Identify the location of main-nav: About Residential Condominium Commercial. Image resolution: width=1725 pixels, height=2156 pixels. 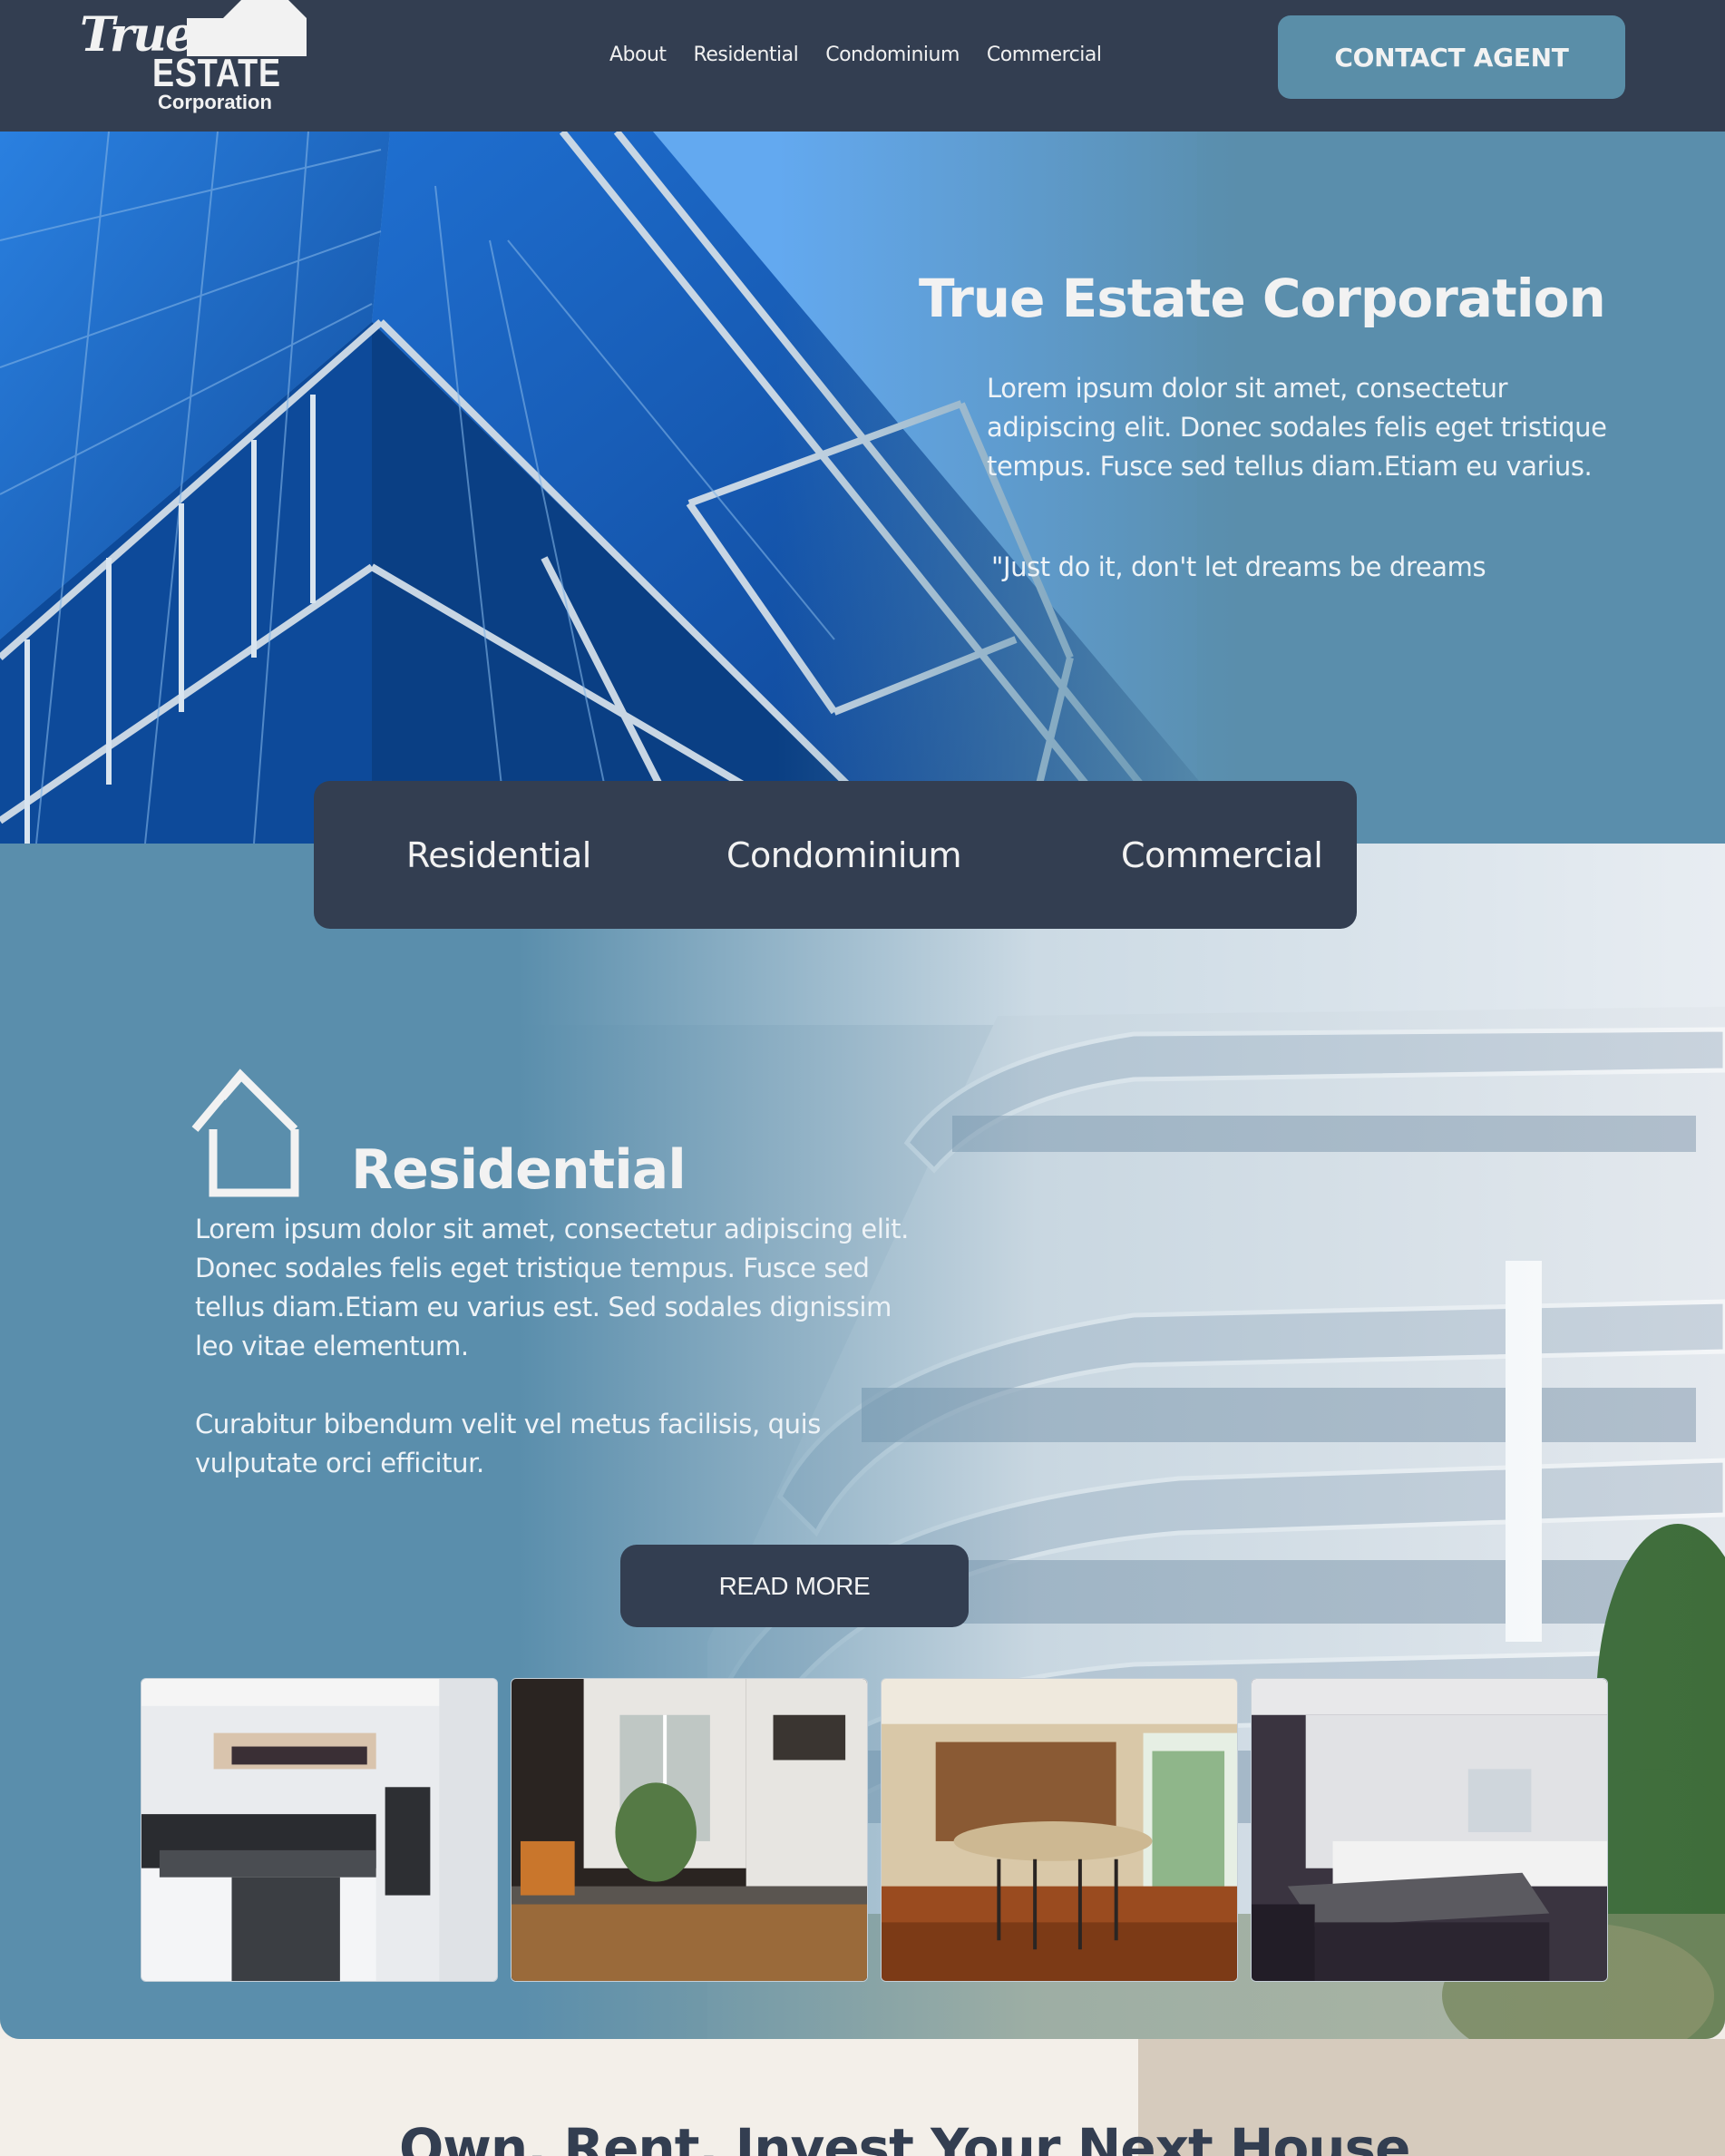
(855, 55).